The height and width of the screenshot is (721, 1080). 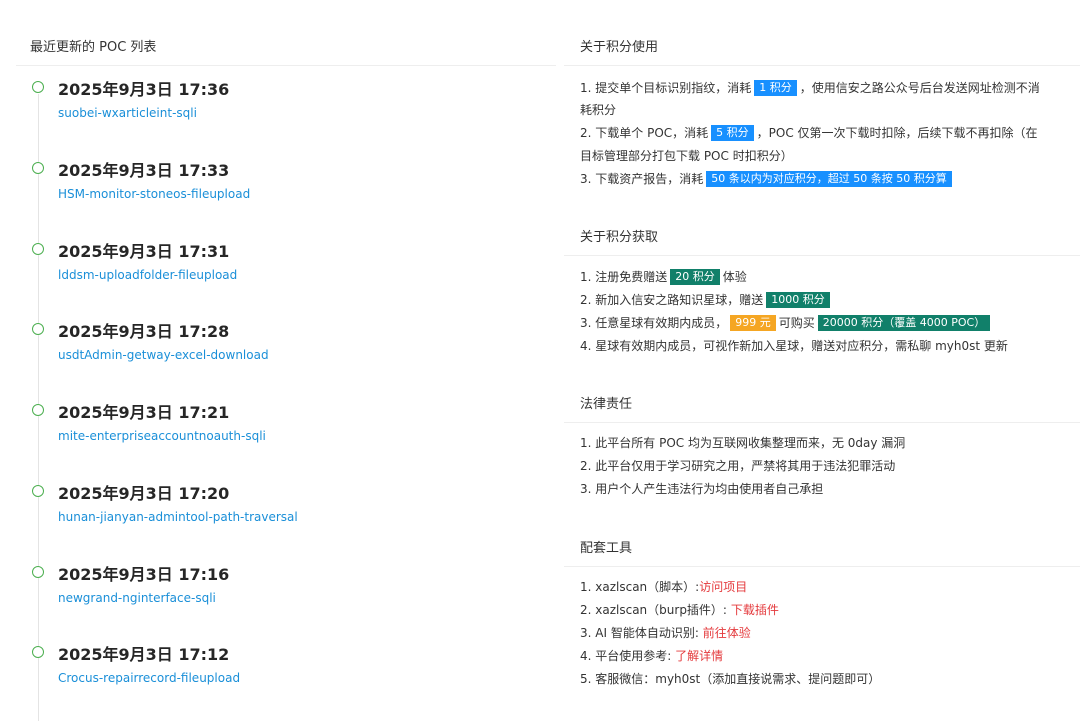 I want to click on earn-line-2: 2. 新加入信安之路知识星球，赠送 1000 积分, so click(x=706, y=300).